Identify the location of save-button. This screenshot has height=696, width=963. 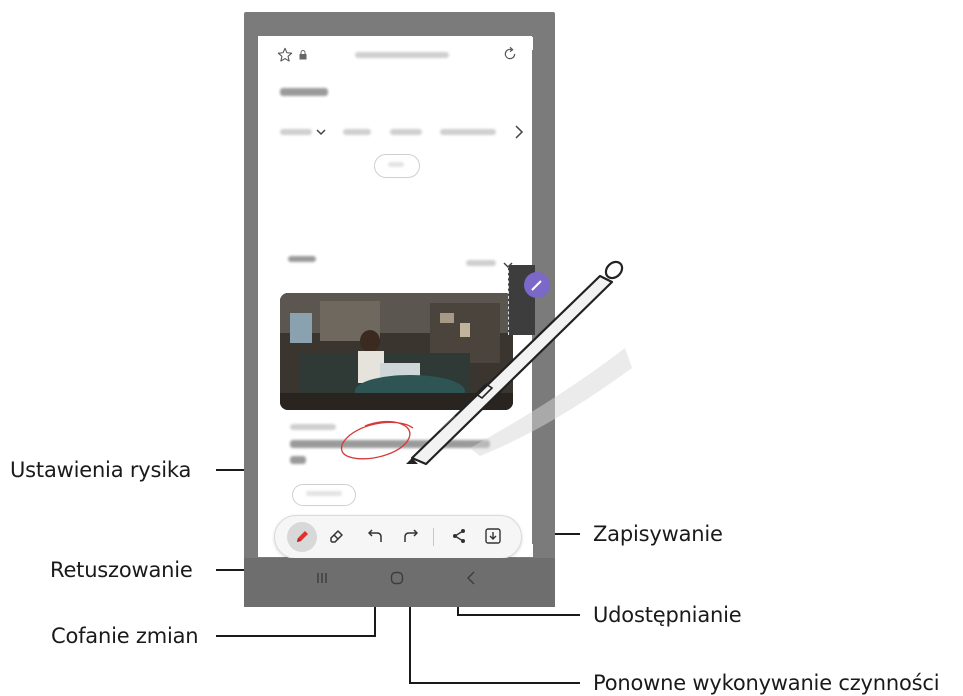
(493, 536).